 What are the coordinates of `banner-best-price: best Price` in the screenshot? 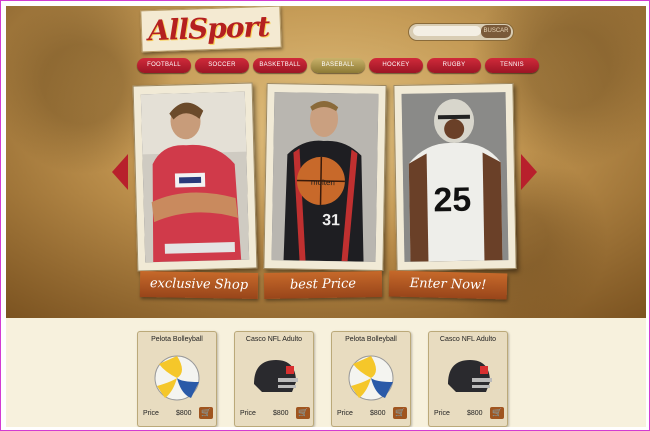 It's located at (323, 285).